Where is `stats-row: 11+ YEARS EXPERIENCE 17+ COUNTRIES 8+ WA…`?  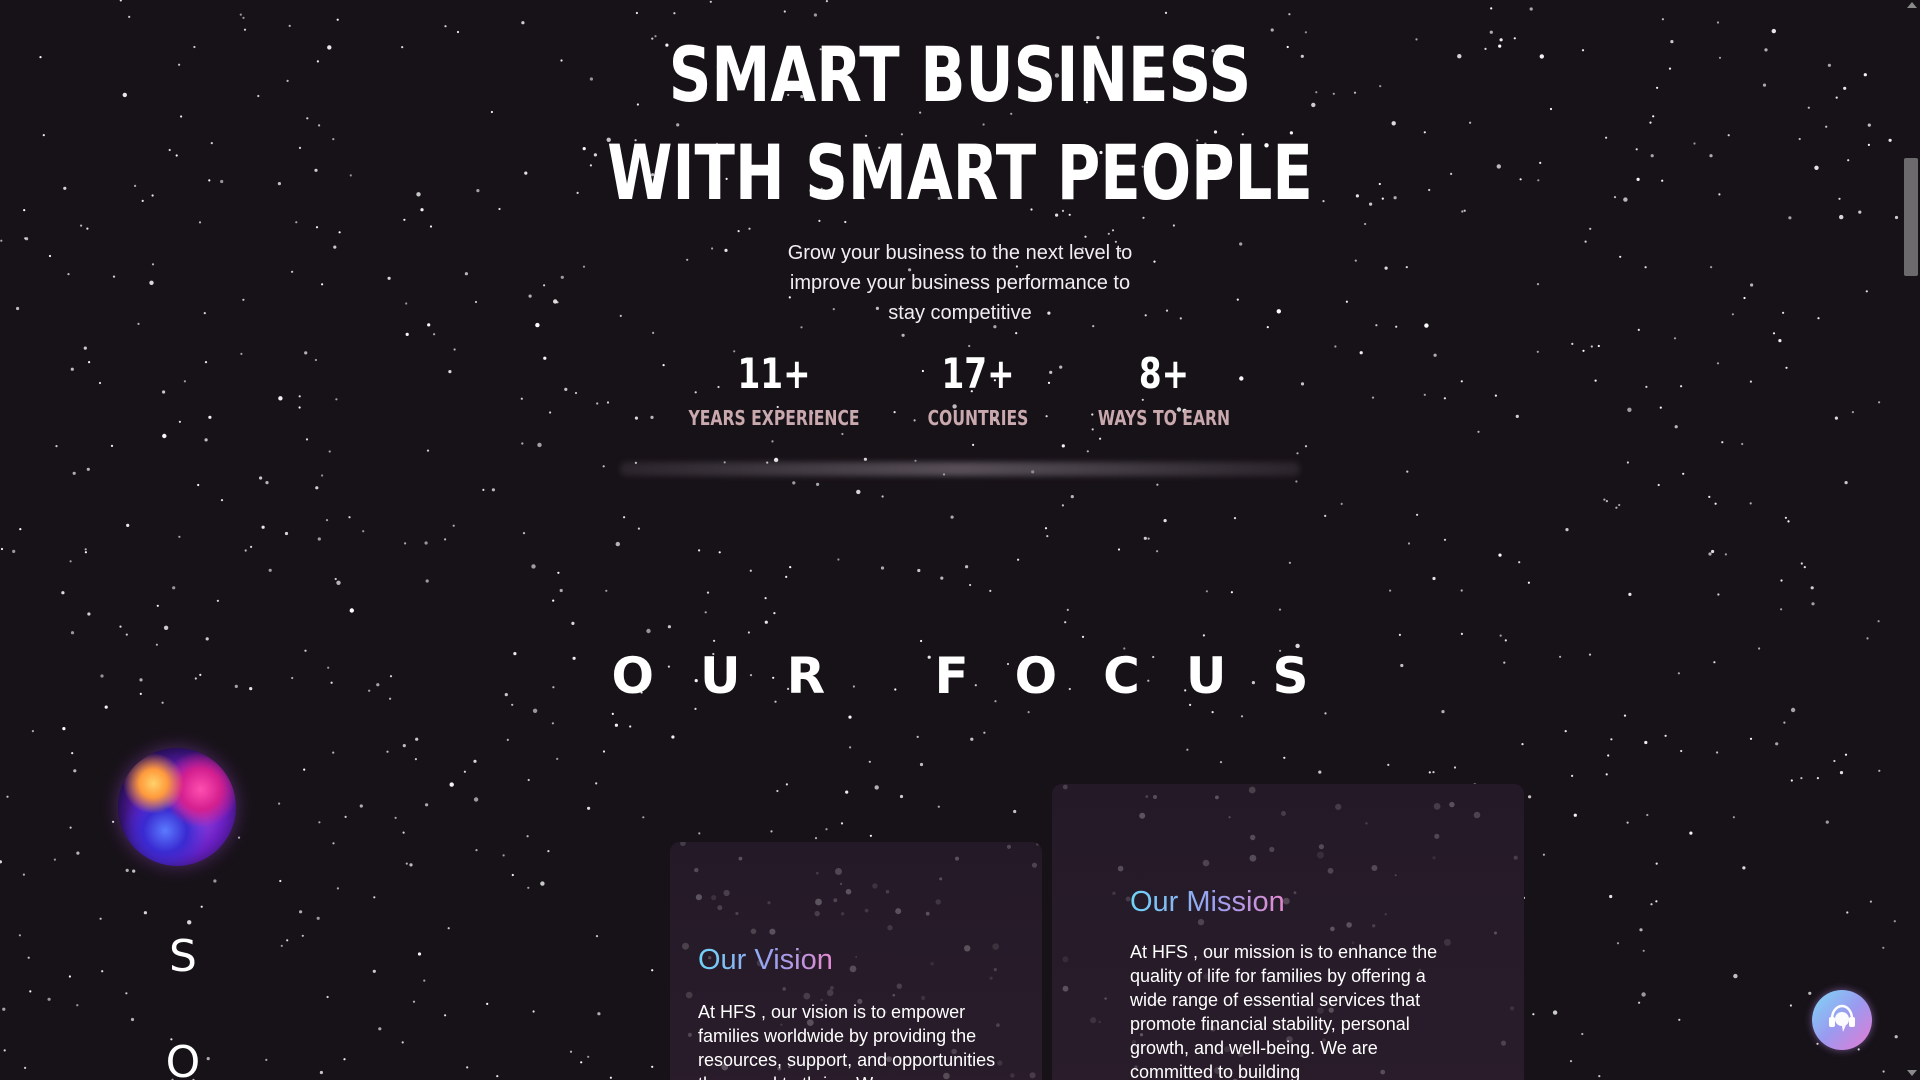
stats-row: 11+ YEARS EXPERIENCE 17+ COUNTRIES 8+ WA… is located at coordinates (960, 398).